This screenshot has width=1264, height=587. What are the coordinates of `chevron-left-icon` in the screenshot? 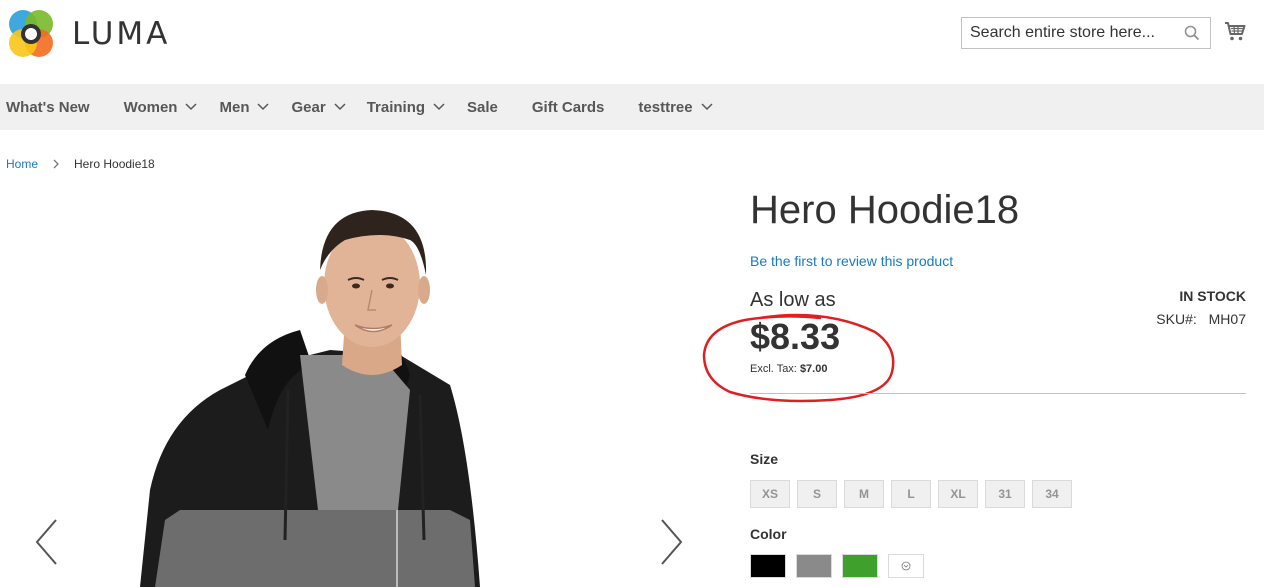 It's located at (47, 542).